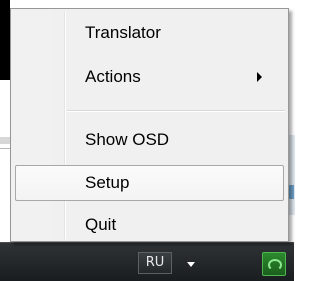 The width and height of the screenshot is (320, 281). I want to click on menu-item-translator: Translator, so click(149, 33).